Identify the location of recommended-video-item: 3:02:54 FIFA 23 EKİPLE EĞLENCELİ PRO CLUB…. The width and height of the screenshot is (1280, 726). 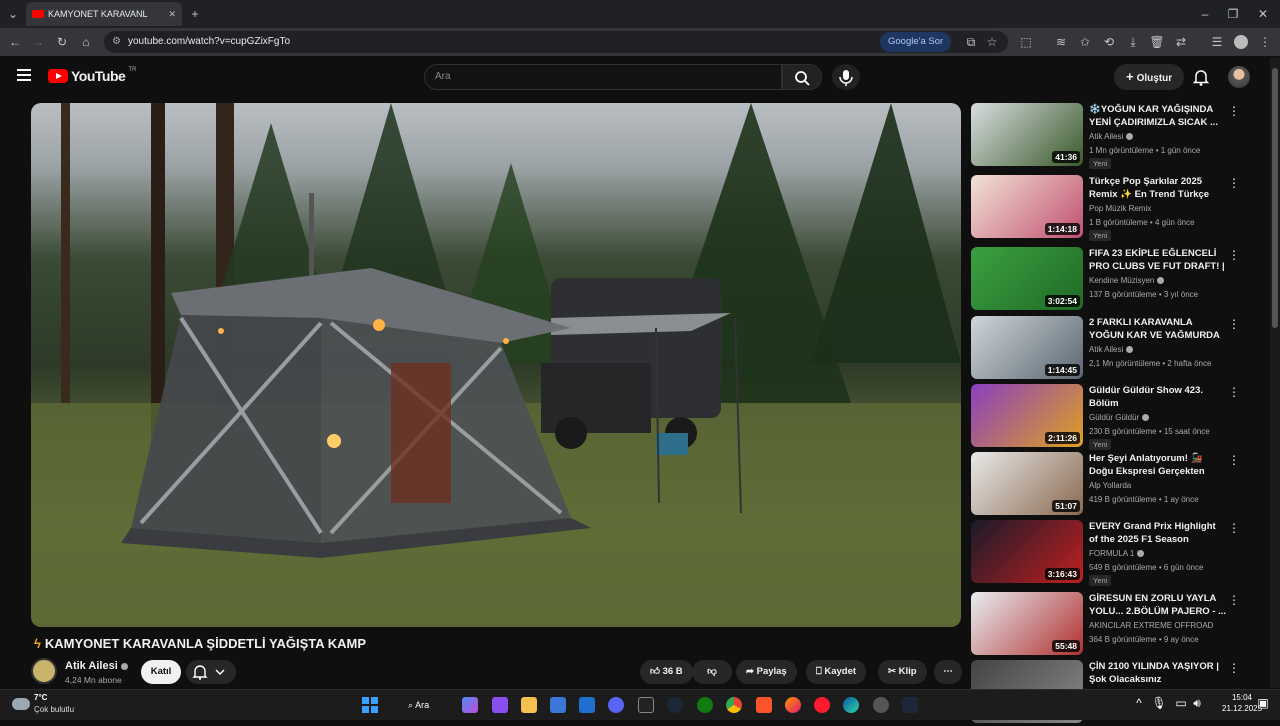
(1110, 280).